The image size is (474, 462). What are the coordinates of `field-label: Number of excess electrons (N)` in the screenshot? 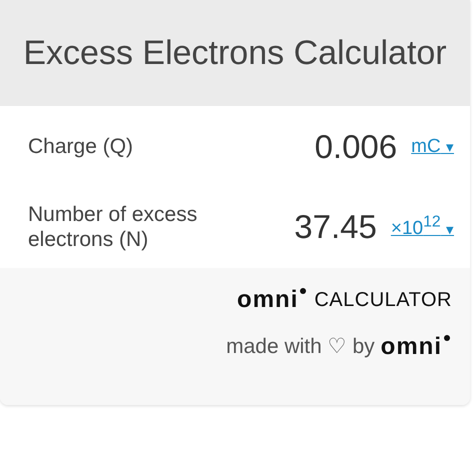 It's located at (113, 227).